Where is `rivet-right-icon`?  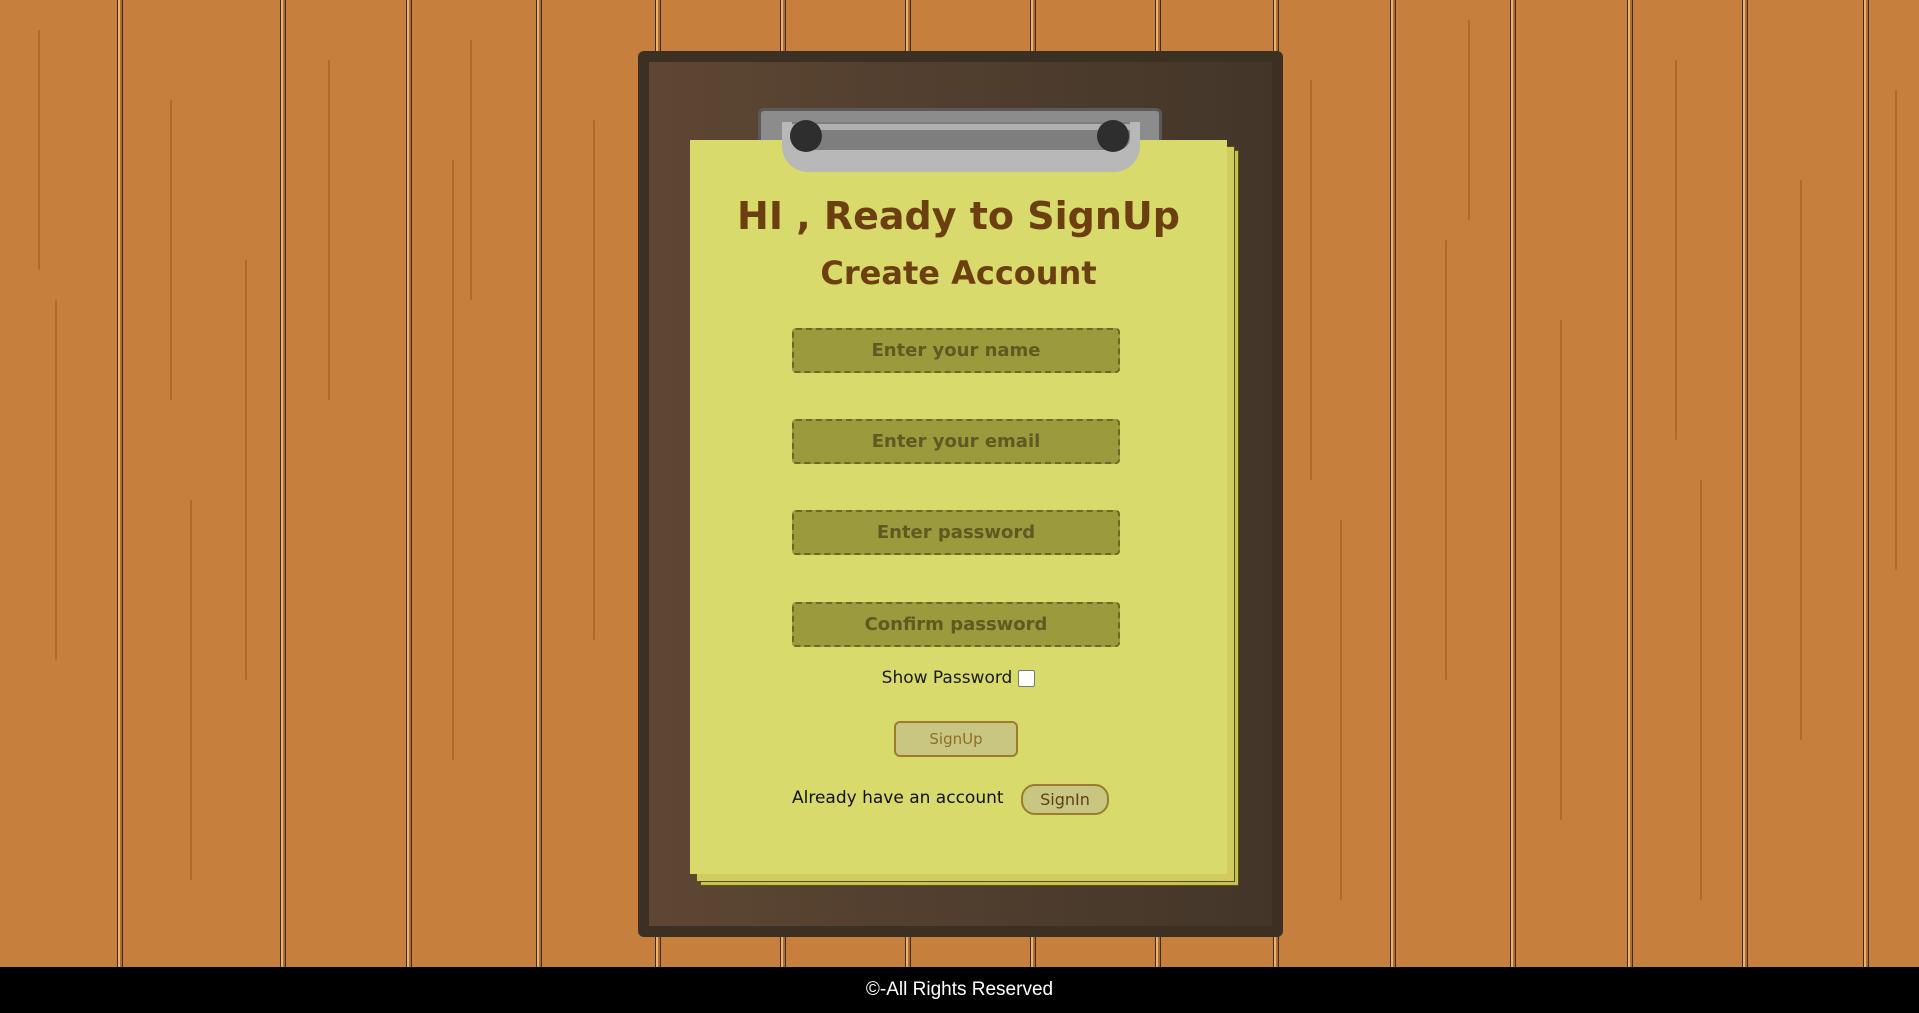
rivet-right-icon is located at coordinates (1113, 136).